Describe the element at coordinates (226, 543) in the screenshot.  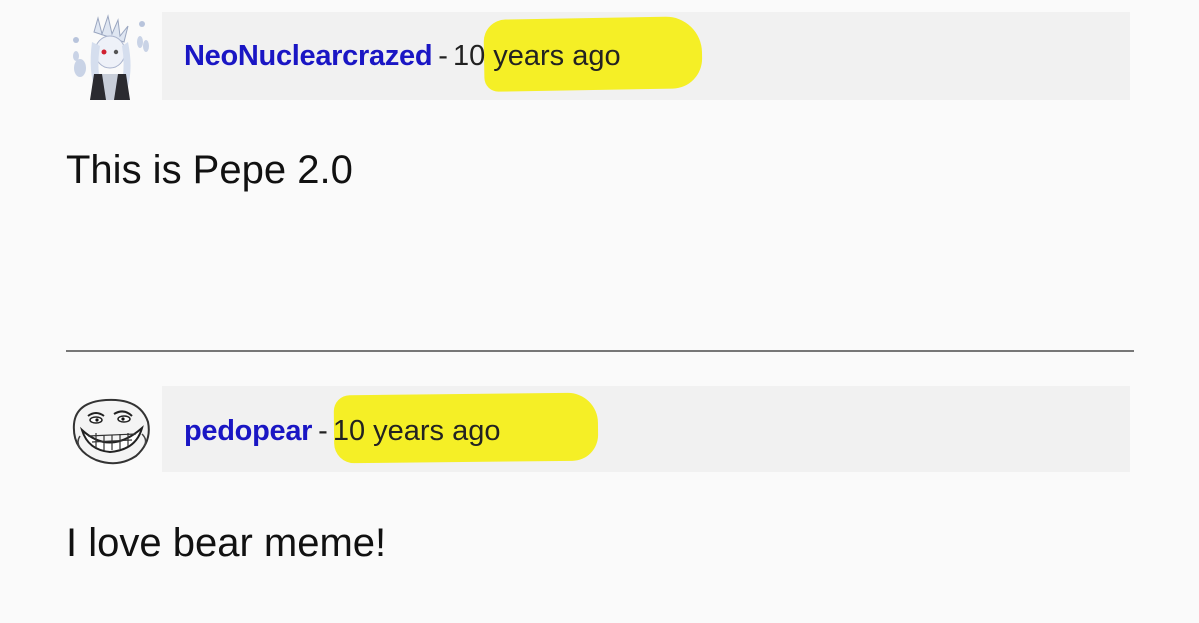
I see `comment-body: I love bear meme!` at that location.